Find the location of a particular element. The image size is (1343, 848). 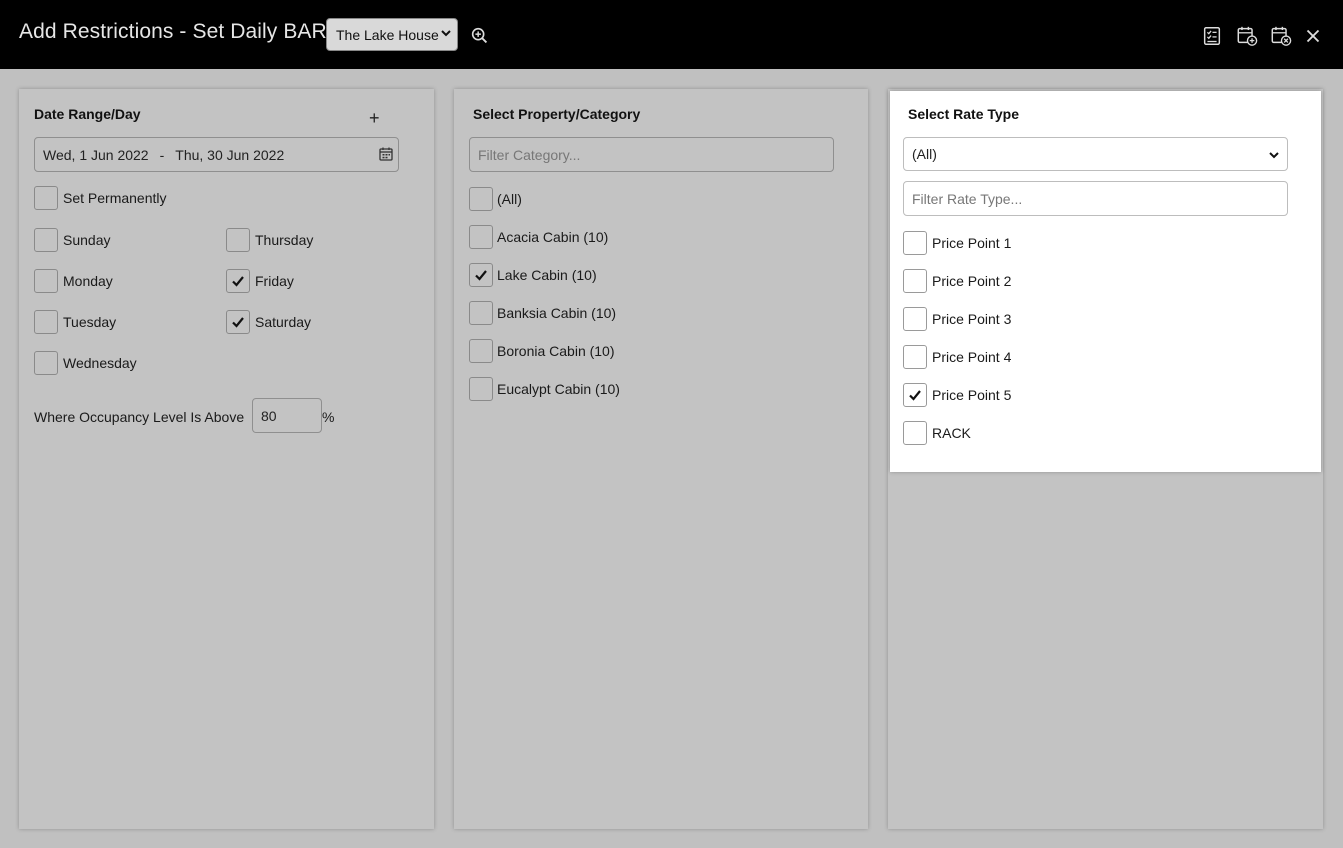

zoom-in-icon is located at coordinates (480, 36).